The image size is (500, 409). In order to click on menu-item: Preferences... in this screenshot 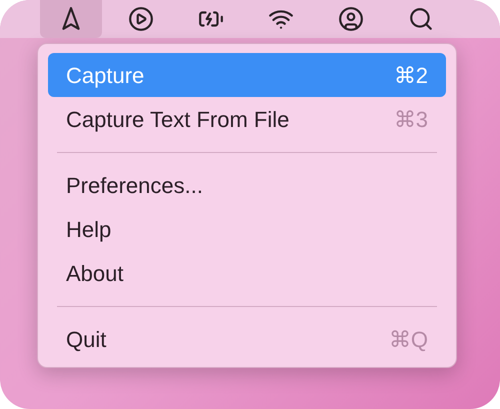, I will do `click(247, 185)`.